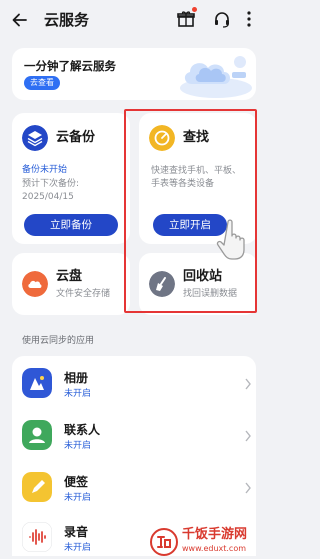  Describe the element at coordinates (76, 137) in the screenshot. I see `card-title: 云备份` at that location.